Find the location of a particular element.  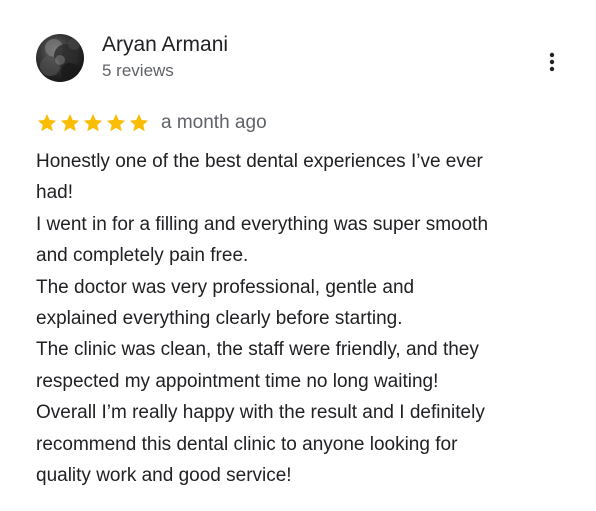

more-options-button is located at coordinates (552, 62).